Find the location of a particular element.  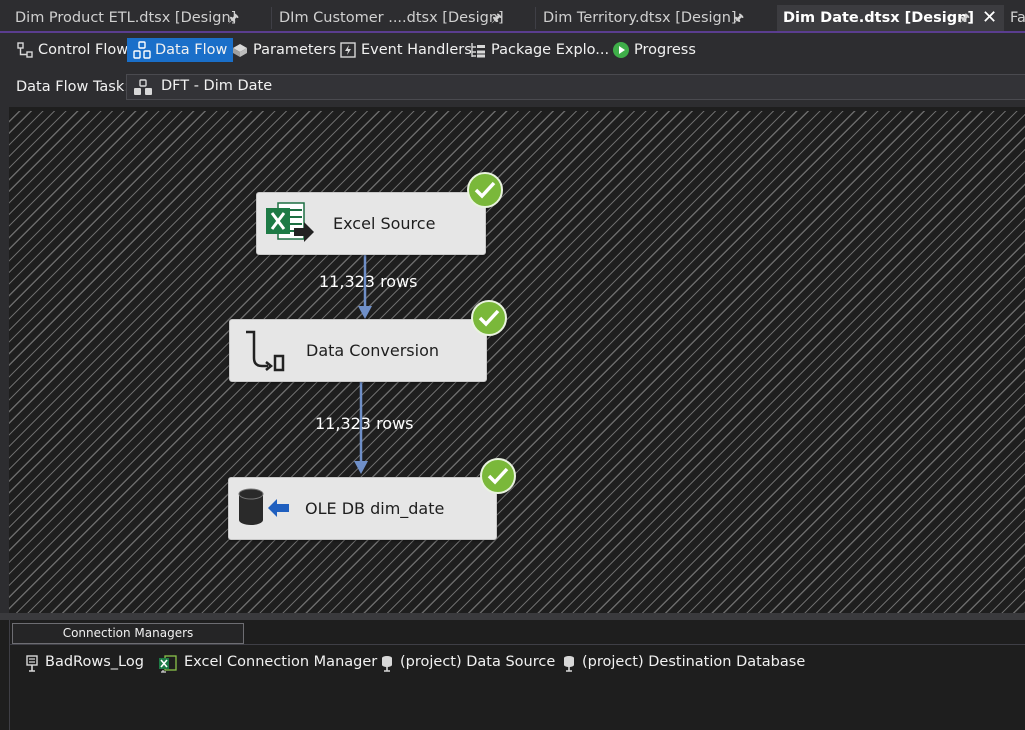

canvas-left-margin is located at coordinates (4, 362).